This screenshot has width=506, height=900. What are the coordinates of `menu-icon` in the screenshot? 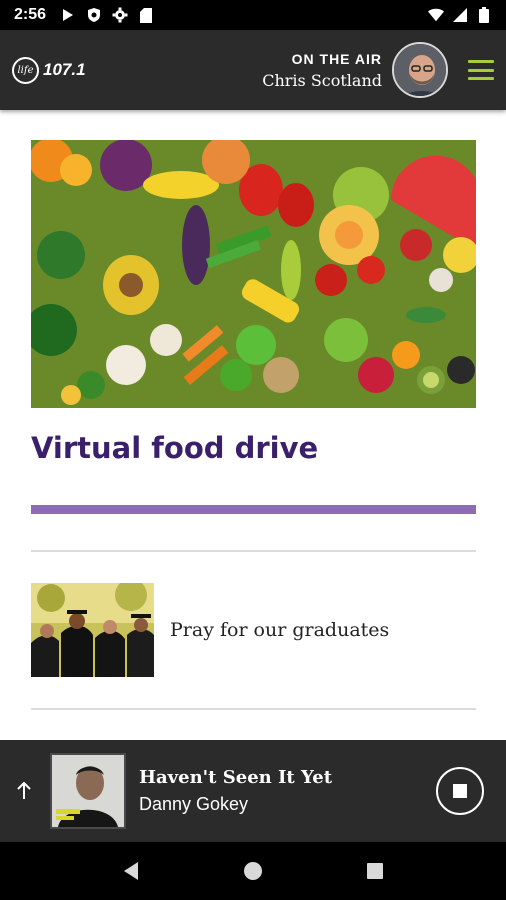 It's located at (481, 70).